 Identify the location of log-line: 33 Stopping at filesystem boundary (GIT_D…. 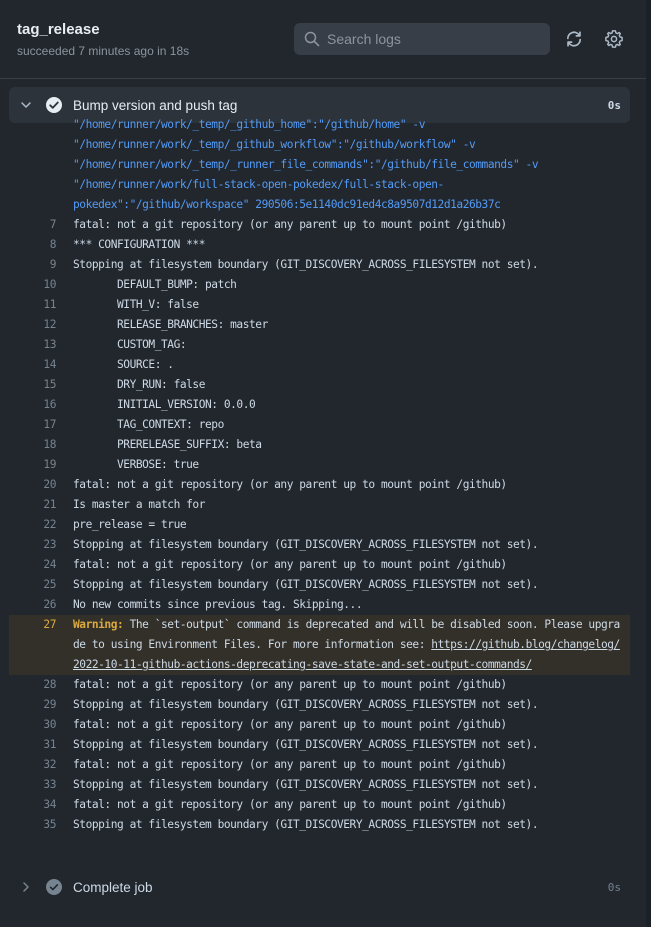
(319, 785).